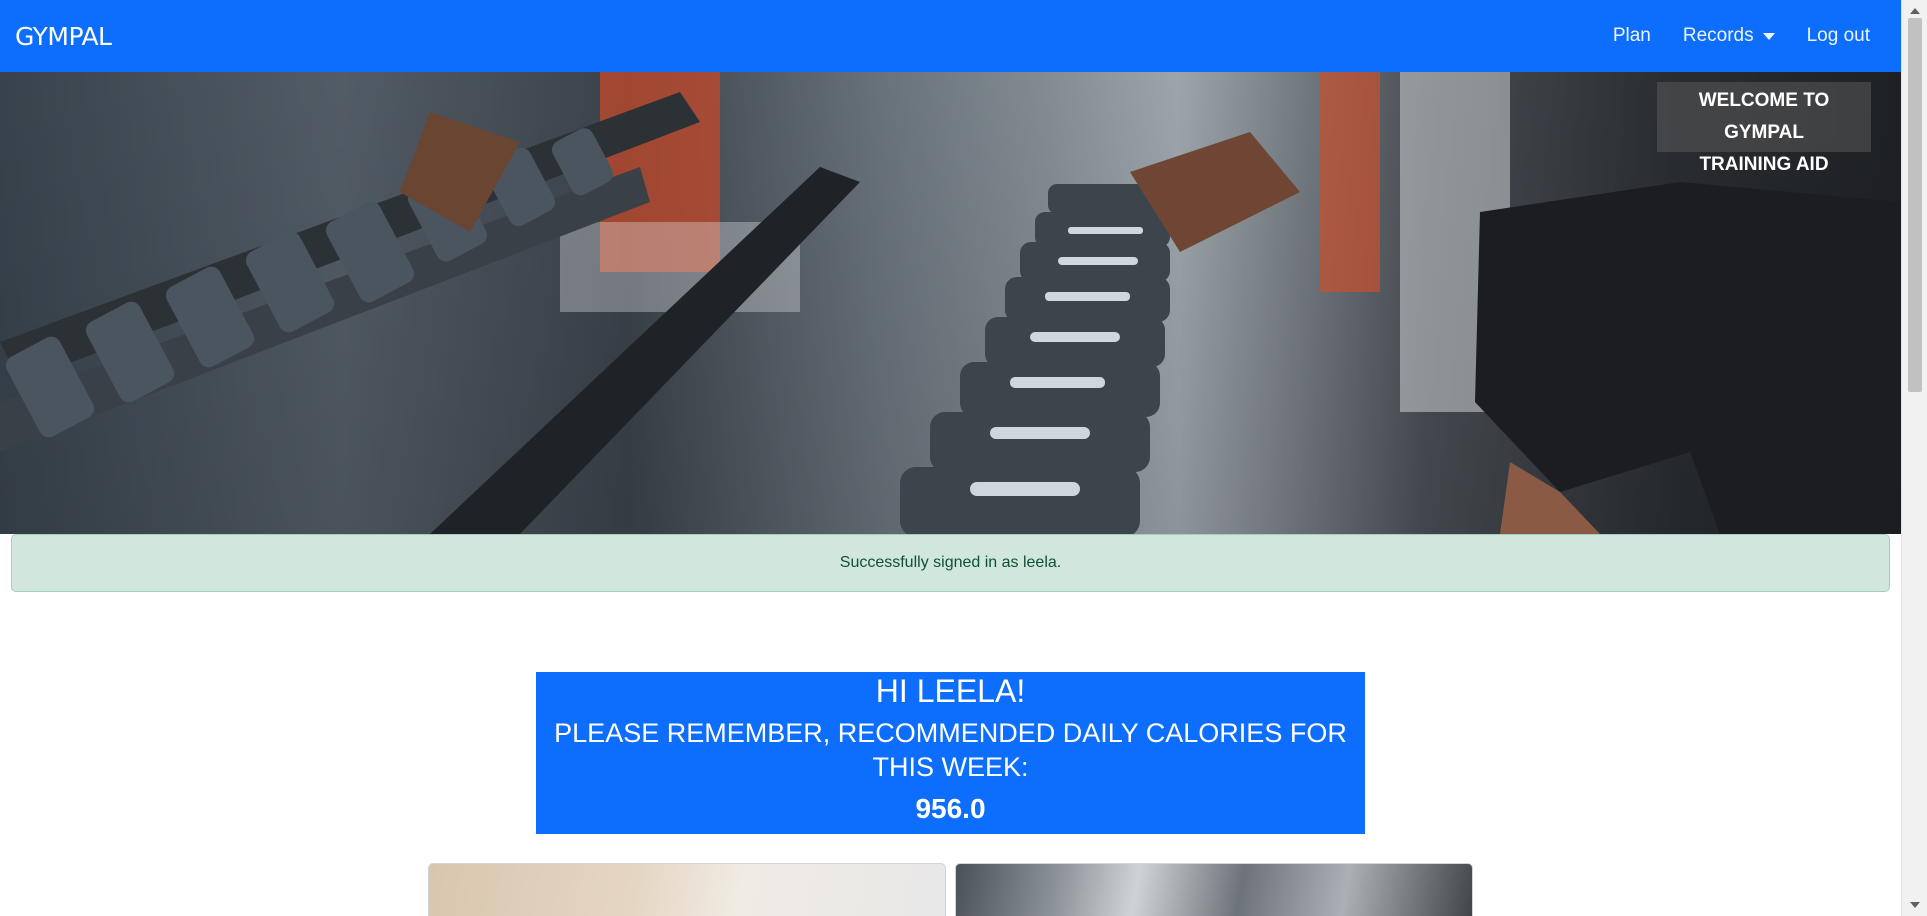  I want to click on welcome-banner: WELCOME TO GYMPAL TRAINING AID, so click(1764, 128).